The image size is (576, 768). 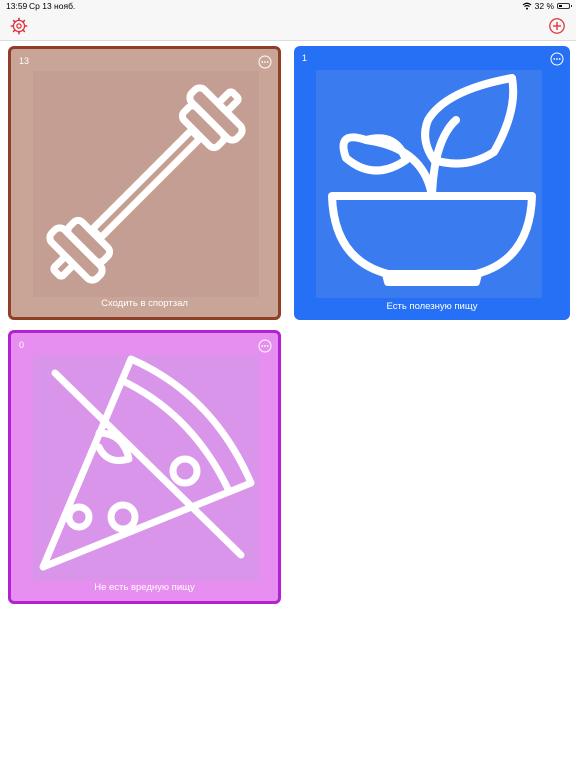 What do you see at coordinates (144, 303) in the screenshot?
I see `habit-label: Сходить в спортзал` at bounding box center [144, 303].